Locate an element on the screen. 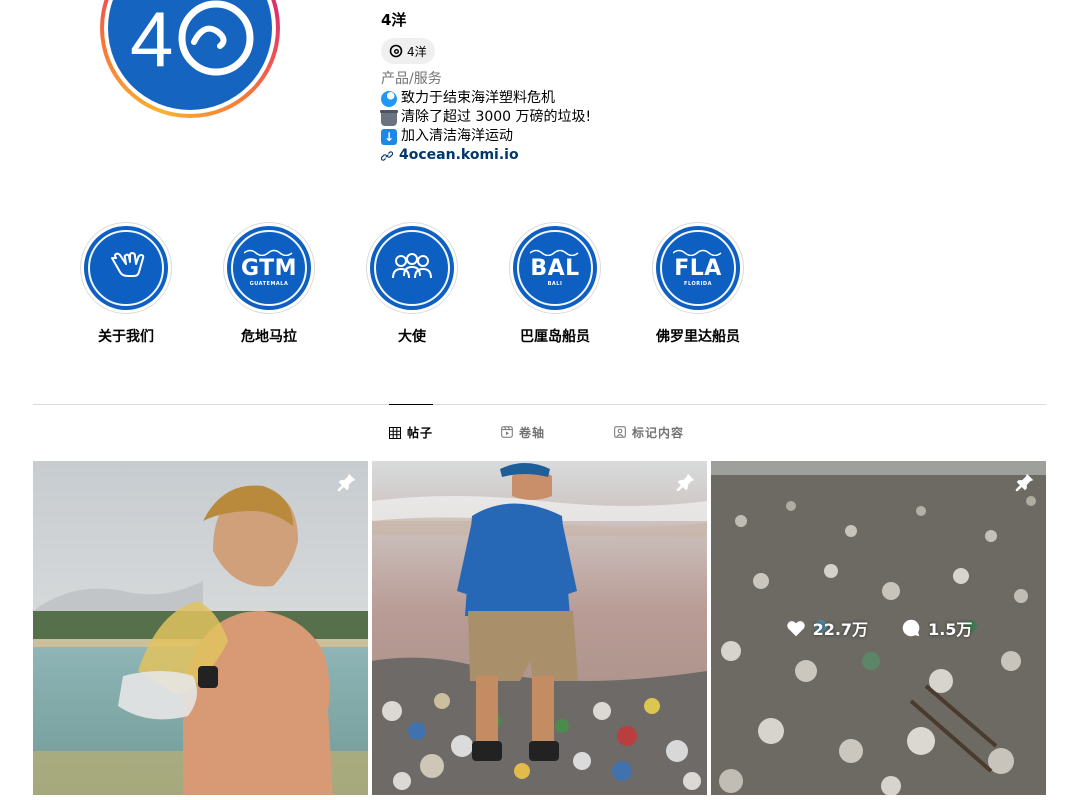  highlight-label: 巴厘岛船员 is located at coordinates (555, 337).